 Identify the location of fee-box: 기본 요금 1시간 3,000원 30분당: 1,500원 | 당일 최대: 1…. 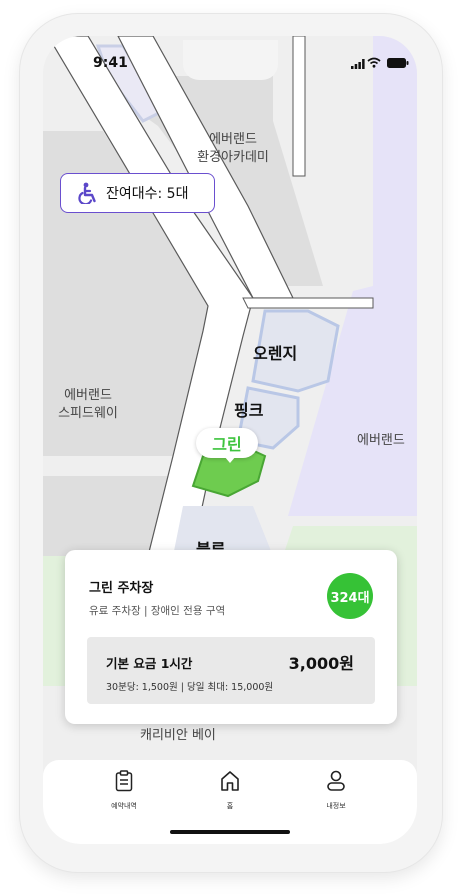
(231, 670).